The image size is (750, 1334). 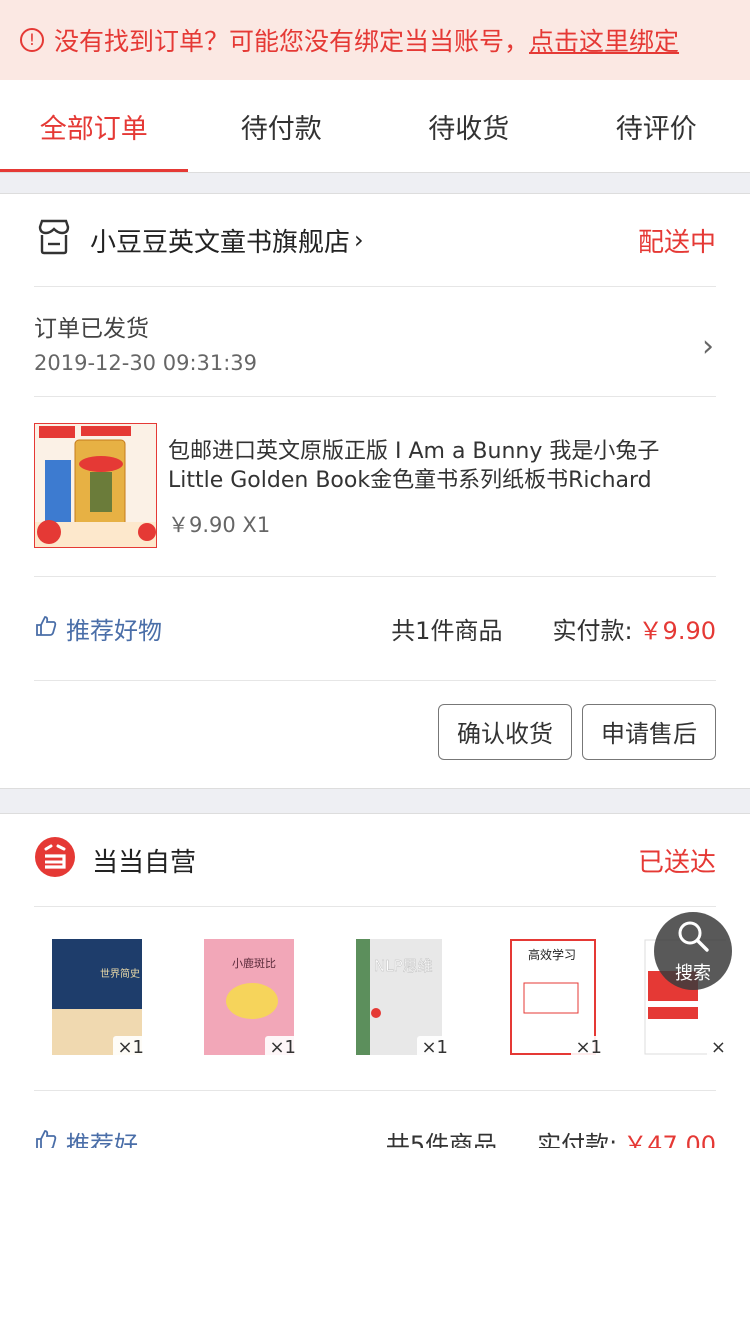 I want to click on floating-search-button: 搜索, so click(x=693, y=951).